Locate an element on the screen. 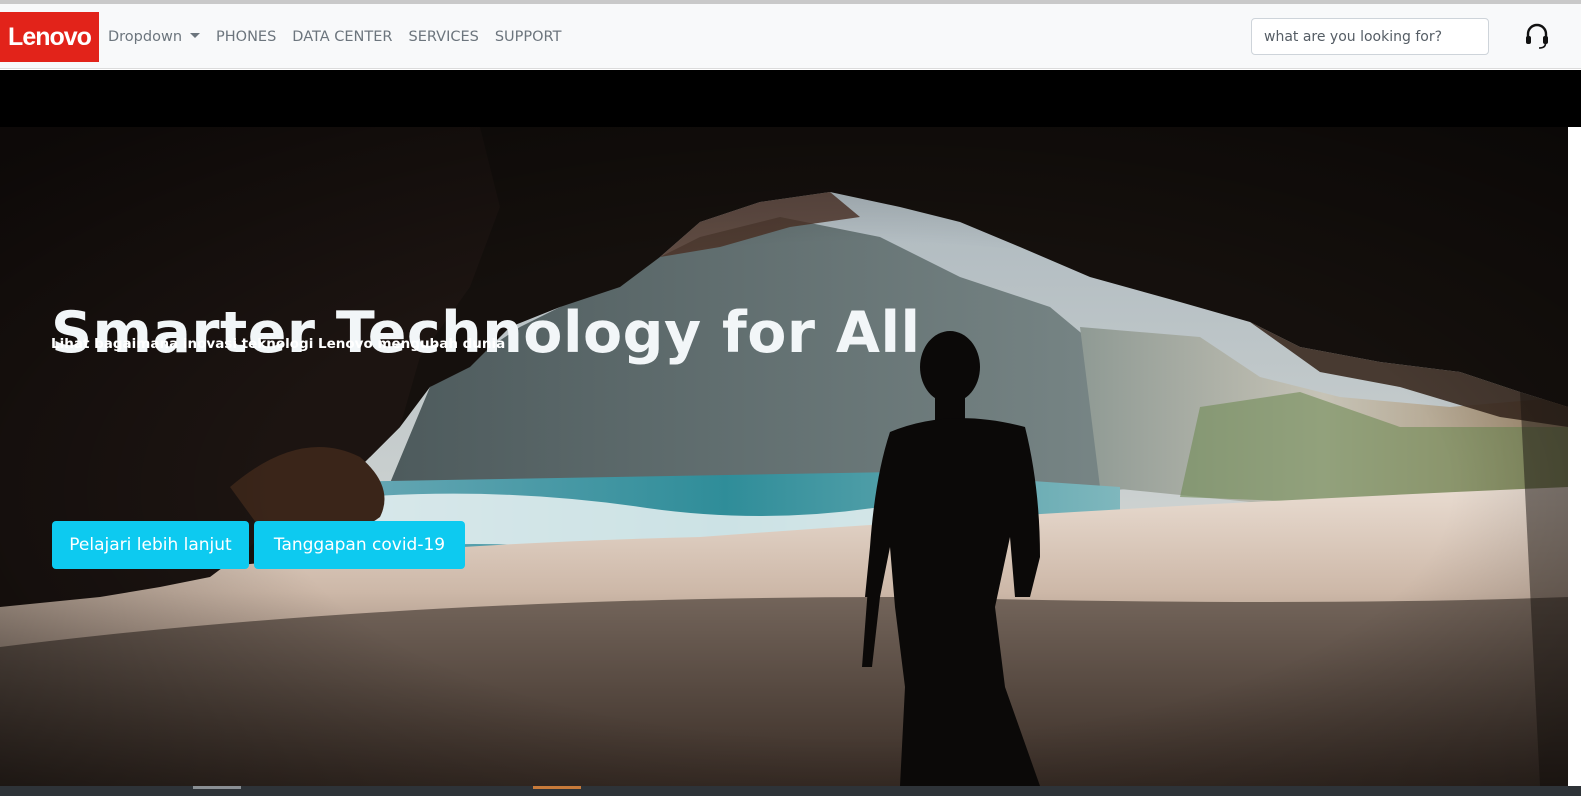 The width and height of the screenshot is (1581, 796). nav-link-services: SERVICES is located at coordinates (444, 37).